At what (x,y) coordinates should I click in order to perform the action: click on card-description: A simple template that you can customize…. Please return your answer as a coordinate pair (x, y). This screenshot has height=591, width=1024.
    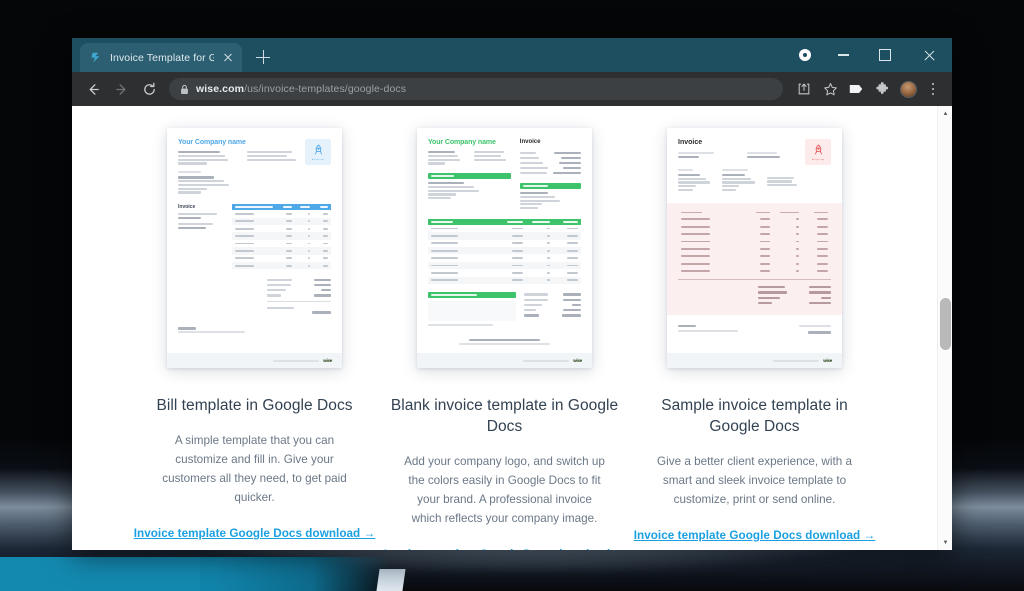
    Looking at the image, I should click on (254, 469).